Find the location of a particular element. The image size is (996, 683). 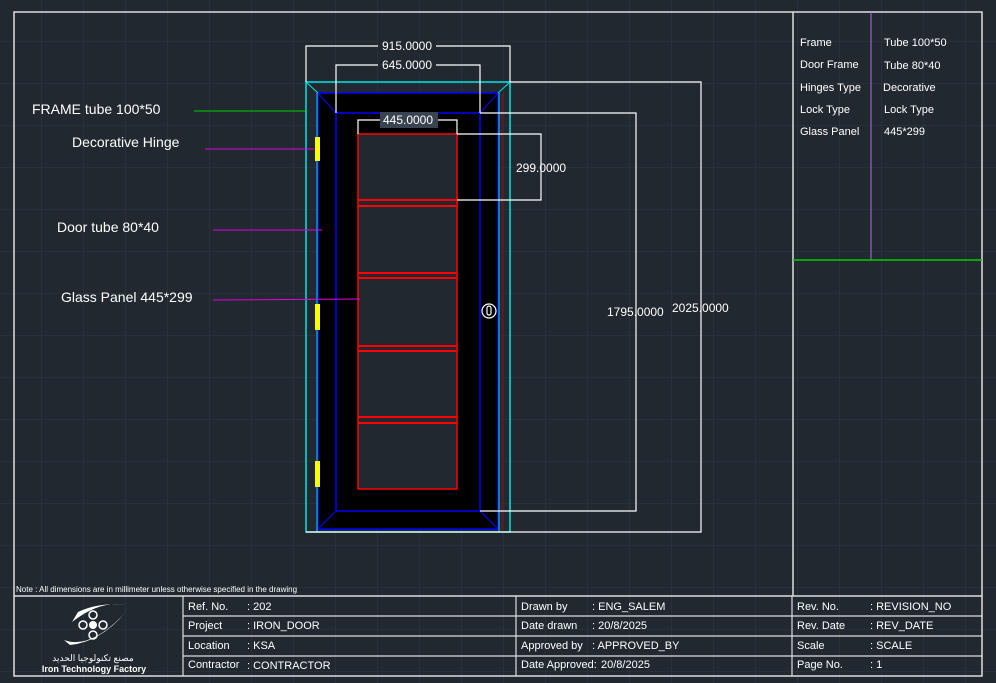

svg-text:: REV_DATE: : REV_DATE is located at coordinates (901, 626).